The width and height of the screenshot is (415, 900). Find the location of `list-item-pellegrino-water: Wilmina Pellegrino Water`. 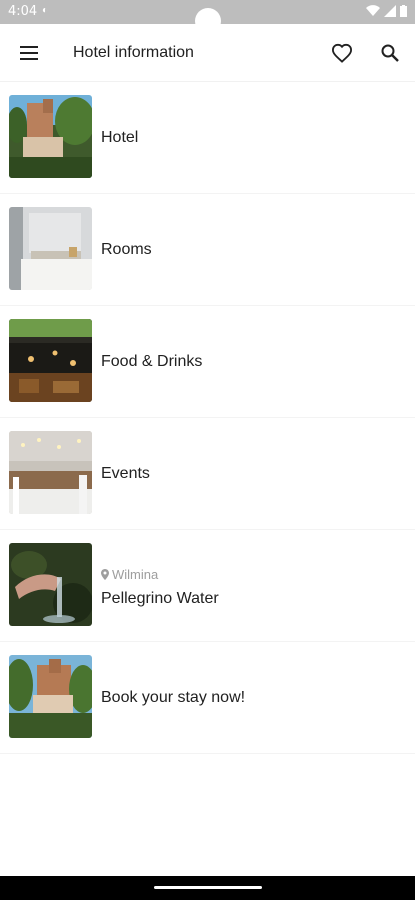

list-item-pellegrino-water: Wilmina Pellegrino Water is located at coordinates (207, 586).